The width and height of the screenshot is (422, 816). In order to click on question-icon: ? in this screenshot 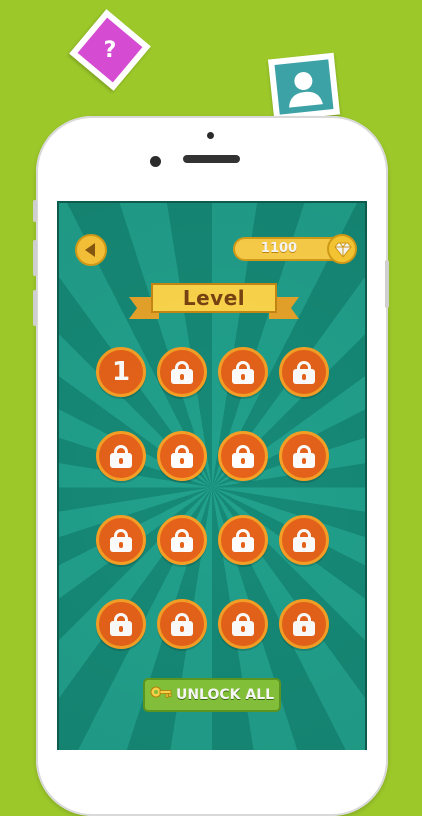, I will do `click(110, 50)`.